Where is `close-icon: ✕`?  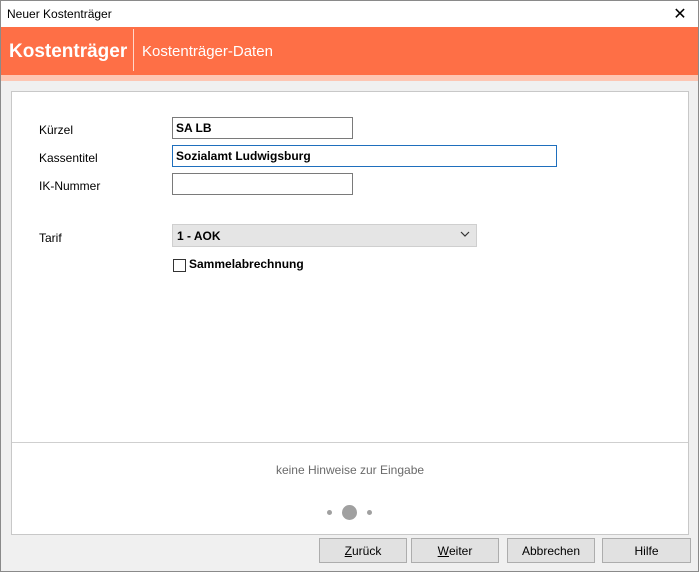
close-icon: ✕ is located at coordinates (680, 14).